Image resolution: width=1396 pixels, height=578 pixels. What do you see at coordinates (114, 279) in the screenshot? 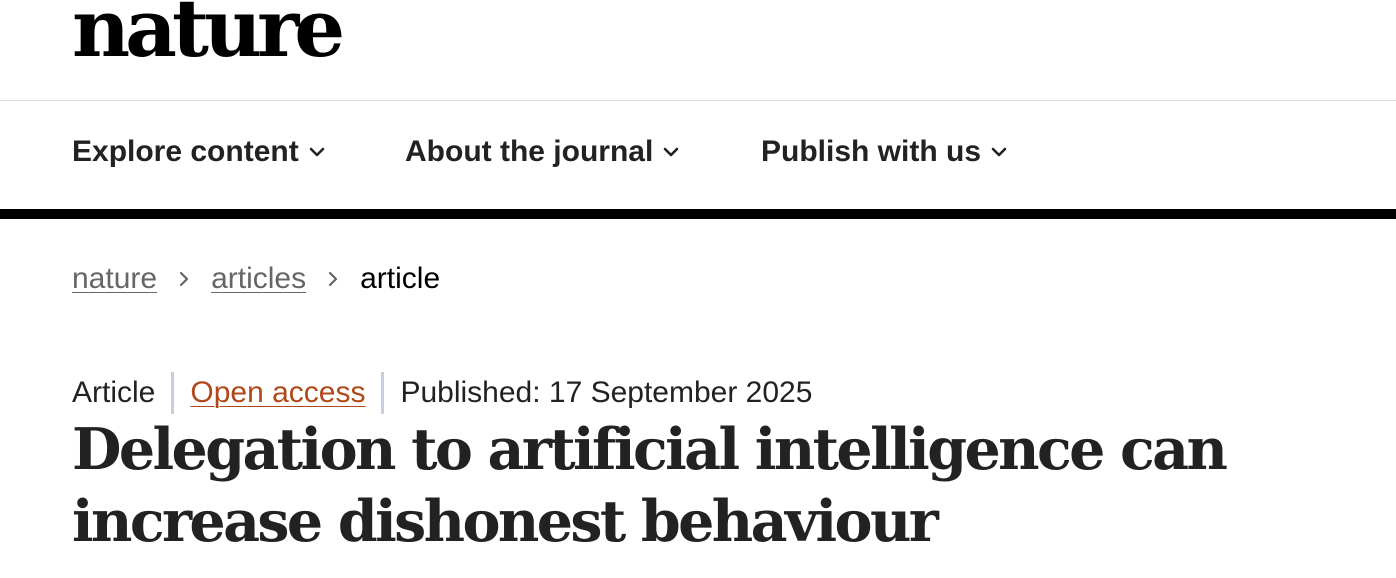
I see `breadcrumb-nature: nature` at bounding box center [114, 279].